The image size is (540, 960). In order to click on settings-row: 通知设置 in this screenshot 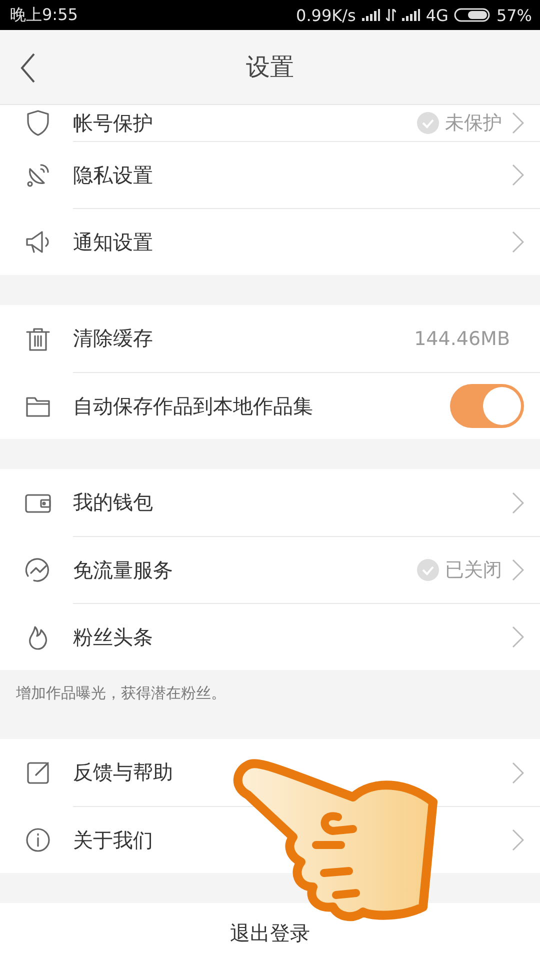, I will do `click(270, 241)`.